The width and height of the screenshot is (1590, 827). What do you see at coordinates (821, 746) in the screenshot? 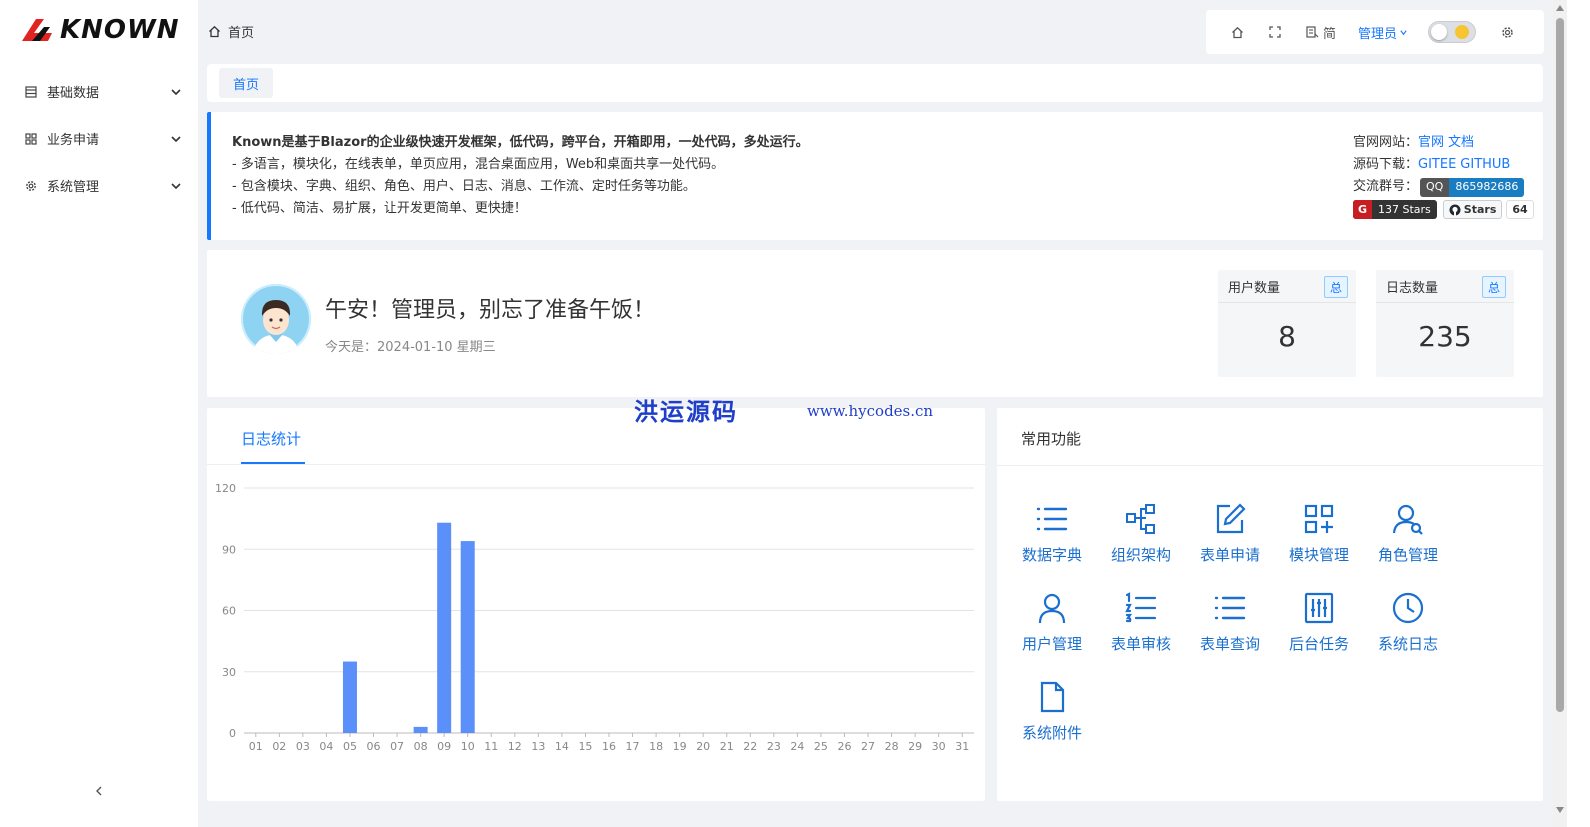
I see `x-tick-label: 25` at bounding box center [821, 746].